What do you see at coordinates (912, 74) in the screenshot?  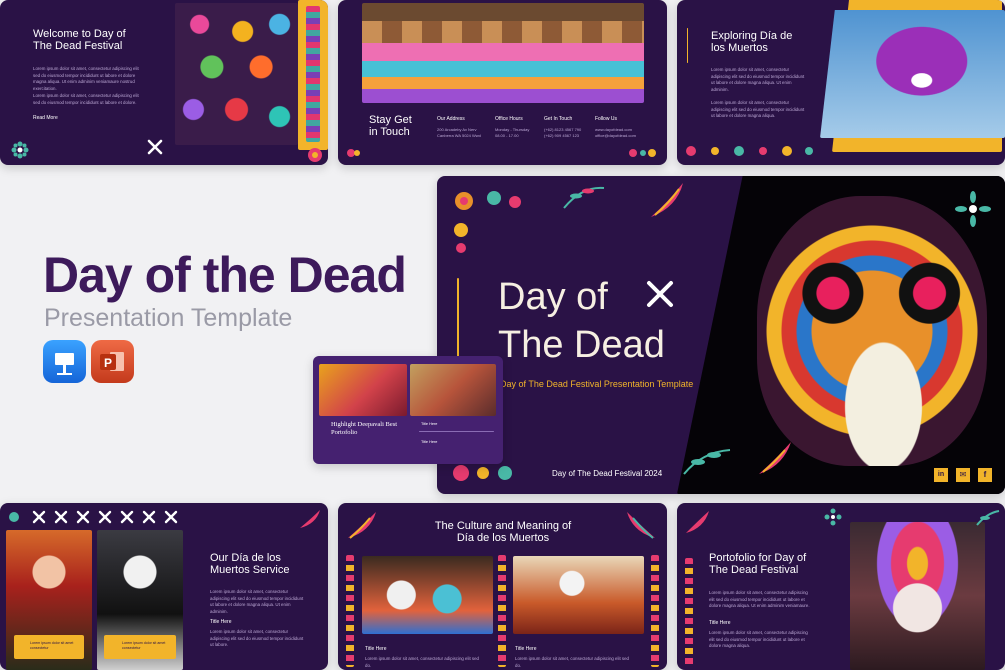 I see `catrina-photo` at bounding box center [912, 74].